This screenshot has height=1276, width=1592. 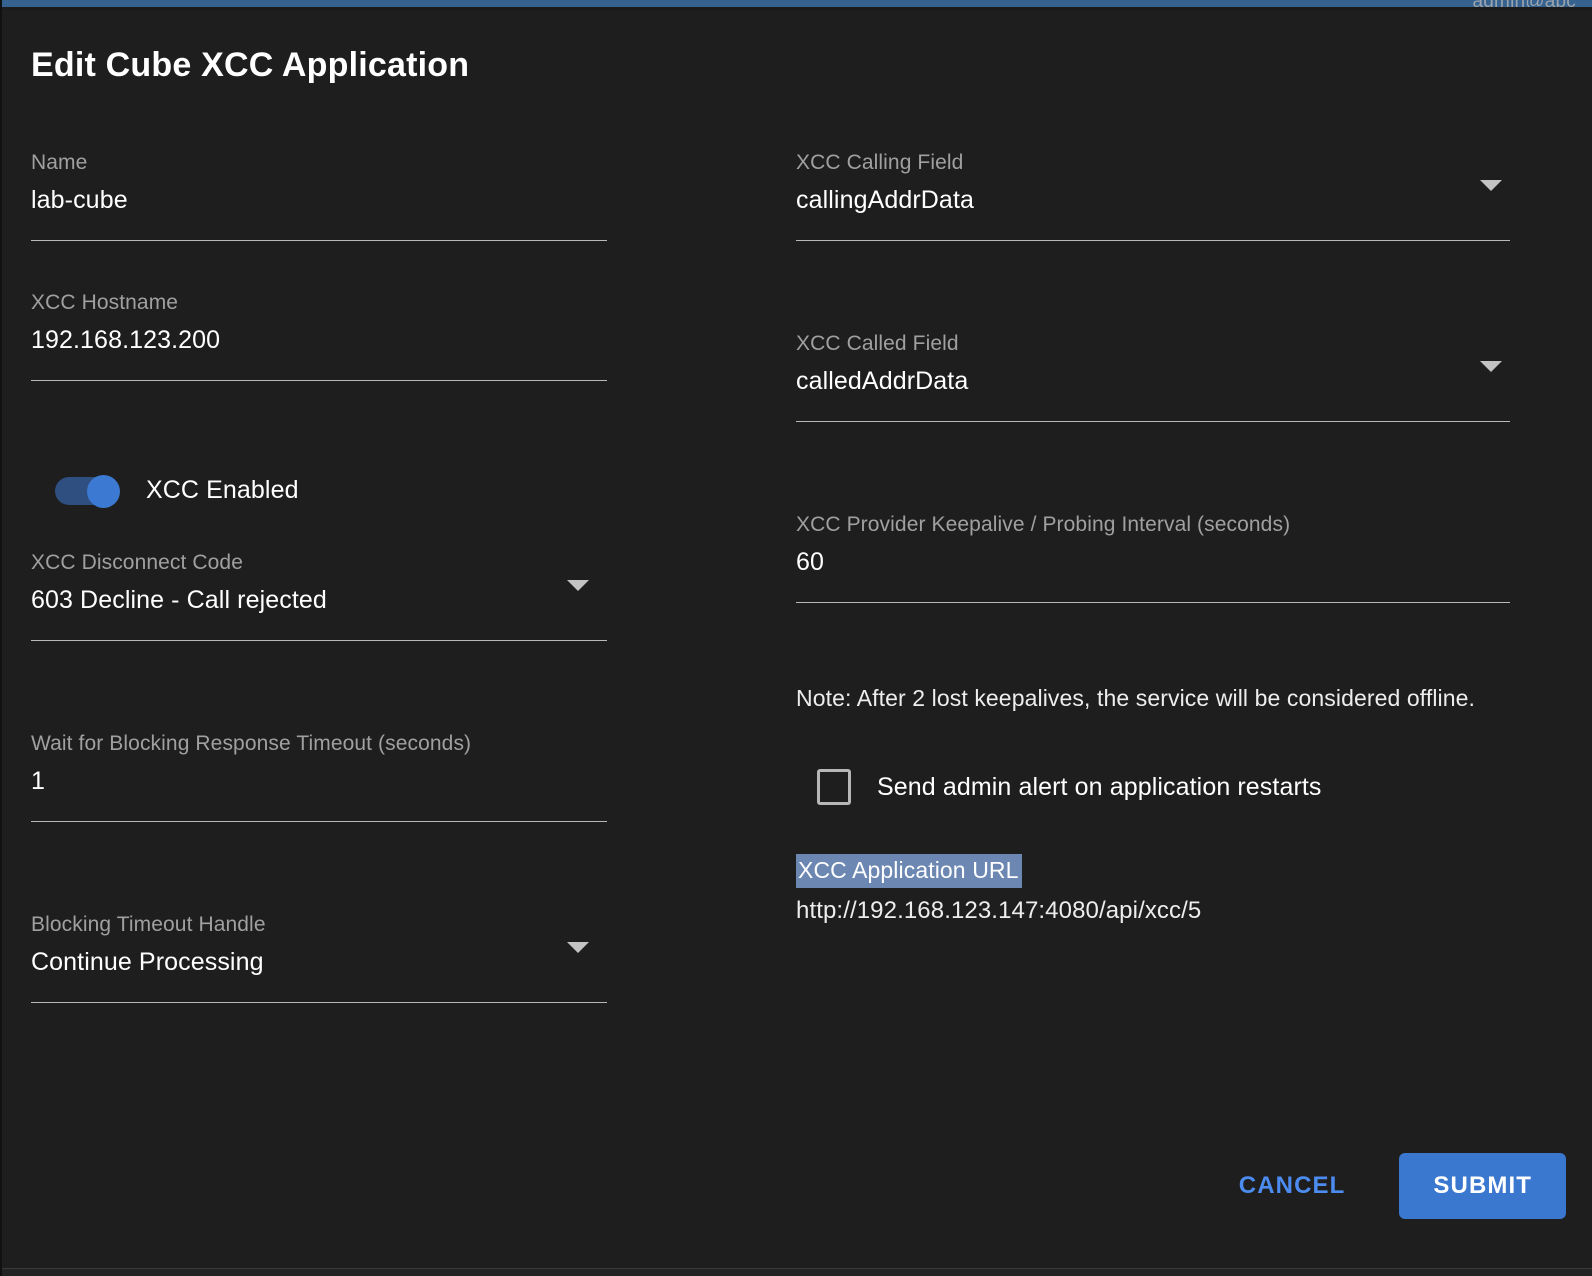 I want to click on xcc-application-url-value: http://192.168.123.147:4080/api/xcc/5, so click(x=1153, y=911).